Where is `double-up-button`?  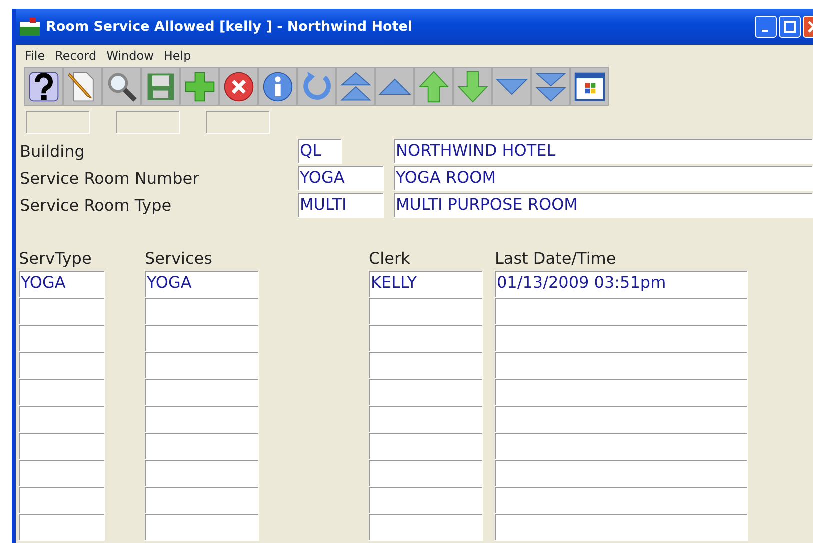 double-up-button is located at coordinates (355, 86).